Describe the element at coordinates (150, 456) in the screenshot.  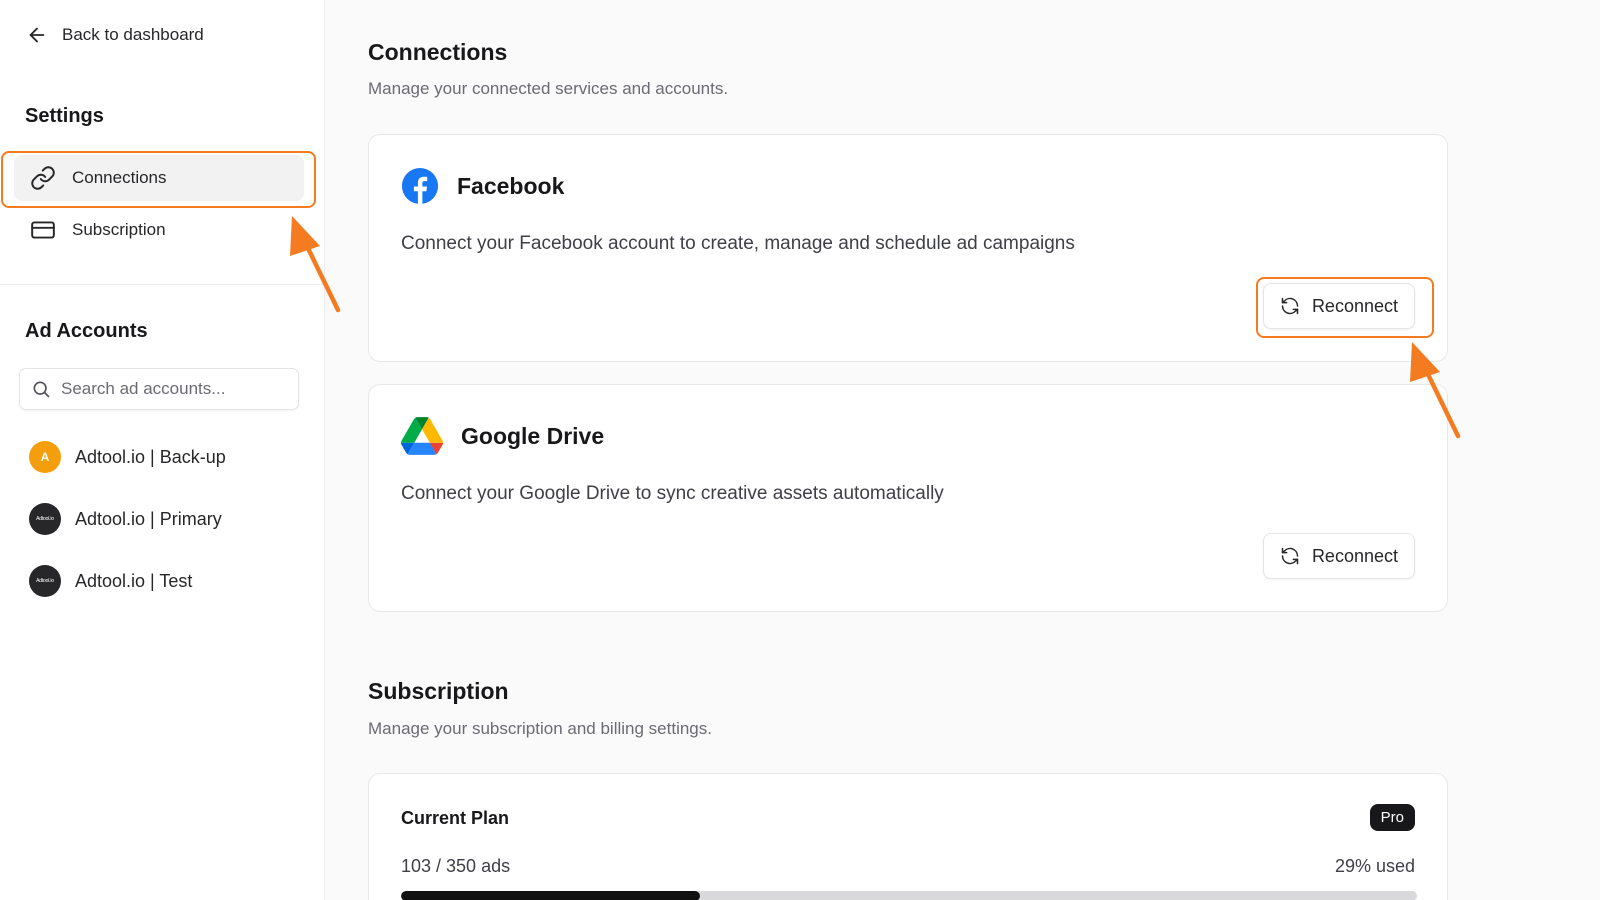
I see `ad-account-label: Adtool.io | Back-up` at that location.